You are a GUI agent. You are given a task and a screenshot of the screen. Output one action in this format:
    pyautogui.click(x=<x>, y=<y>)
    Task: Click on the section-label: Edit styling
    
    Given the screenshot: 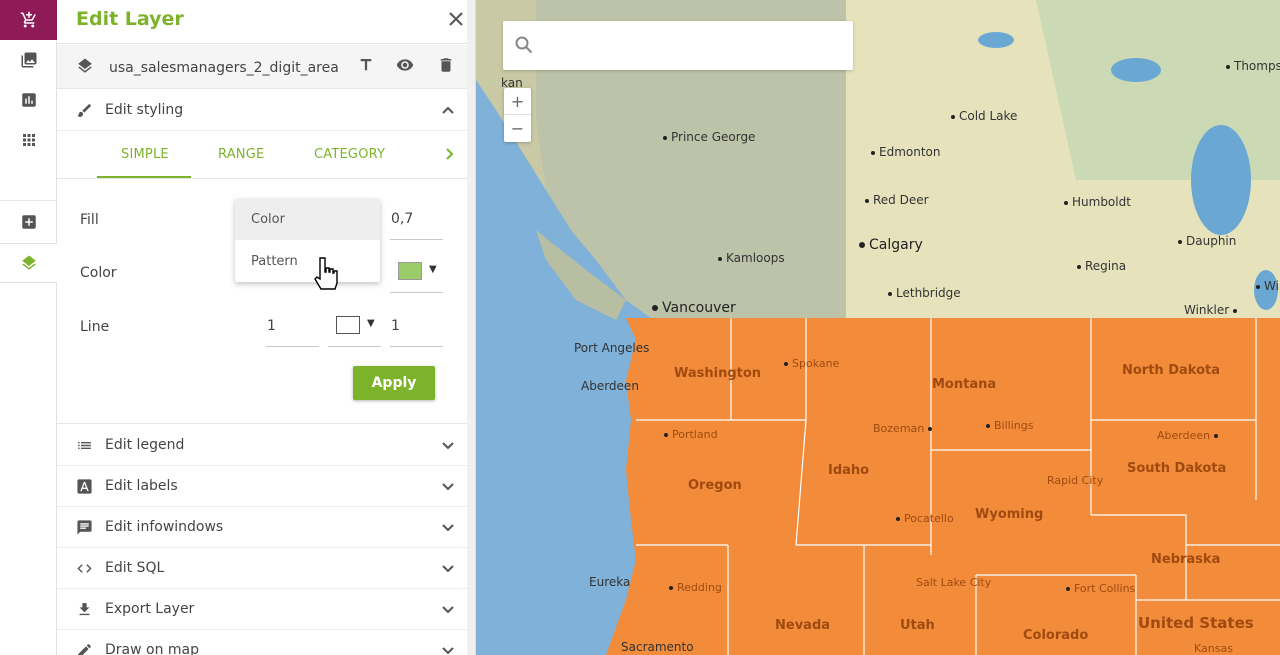 What is the action you would take?
    pyautogui.click(x=144, y=110)
    